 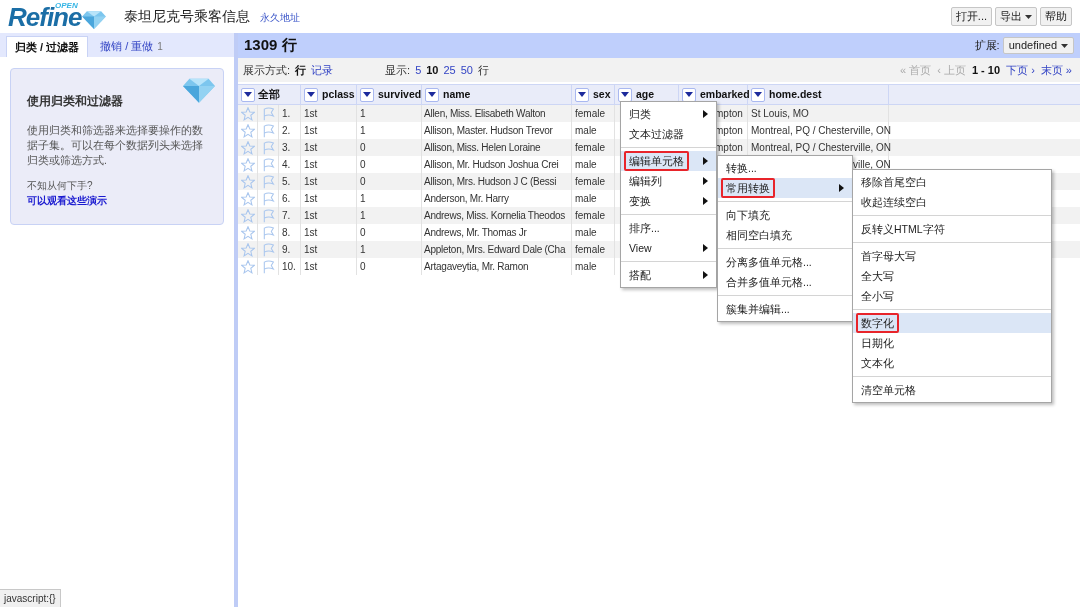 I want to click on menu-item: 常用转换, so click(x=785, y=188).